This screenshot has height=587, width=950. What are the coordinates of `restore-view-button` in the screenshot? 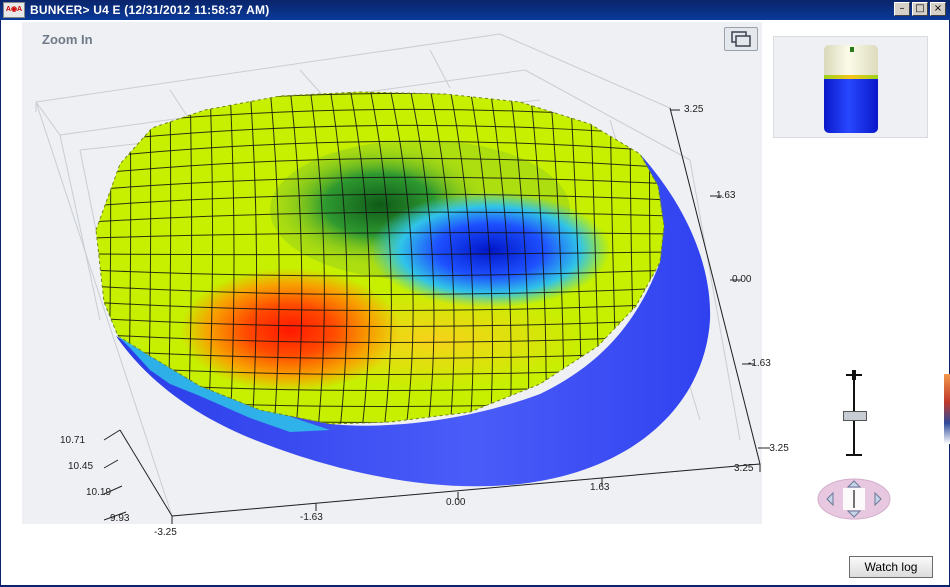 It's located at (741, 39).